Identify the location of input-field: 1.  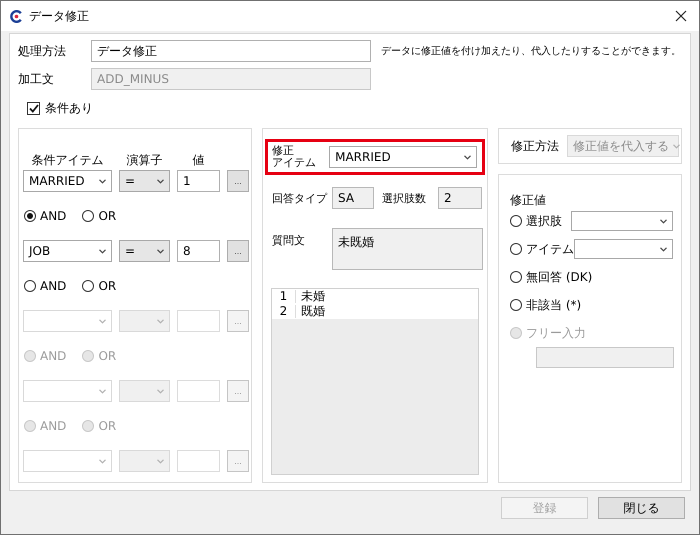
(198, 181).